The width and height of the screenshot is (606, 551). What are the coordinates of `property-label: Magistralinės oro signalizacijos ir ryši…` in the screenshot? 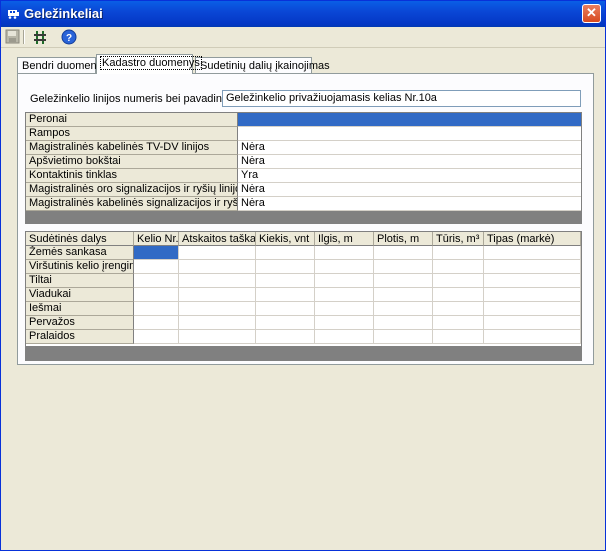 It's located at (132, 190).